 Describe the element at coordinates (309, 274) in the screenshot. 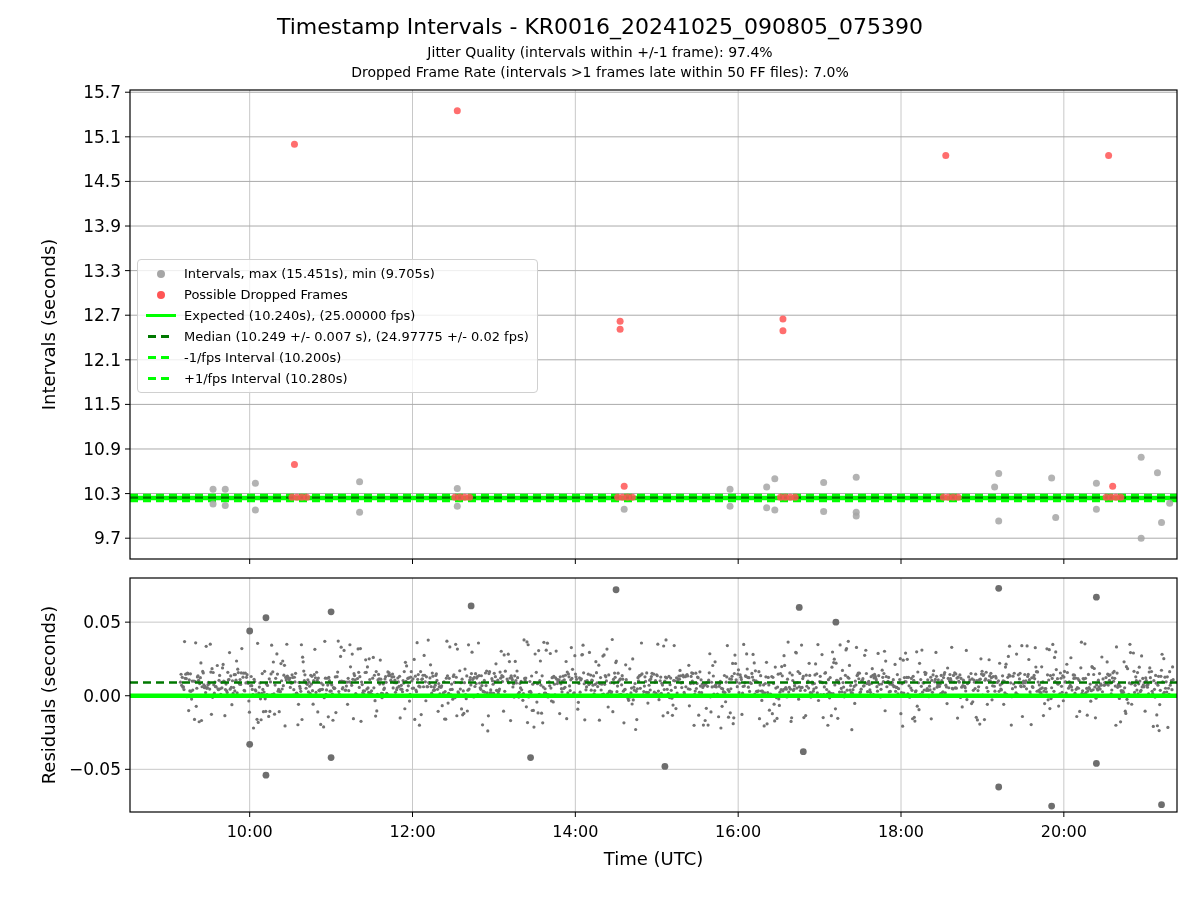

I see `legend-label: Intervals, max (15.451s), min (9.705s)` at that location.